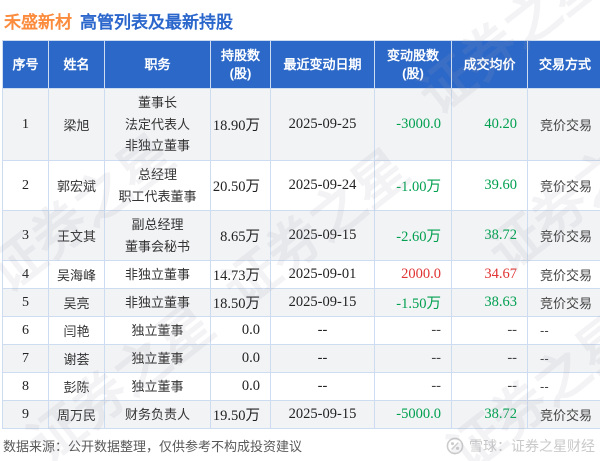 This screenshot has height=461, width=600. Describe the element at coordinates (413, 235) in the screenshot. I see `cell-change: -2.60万` at that location.